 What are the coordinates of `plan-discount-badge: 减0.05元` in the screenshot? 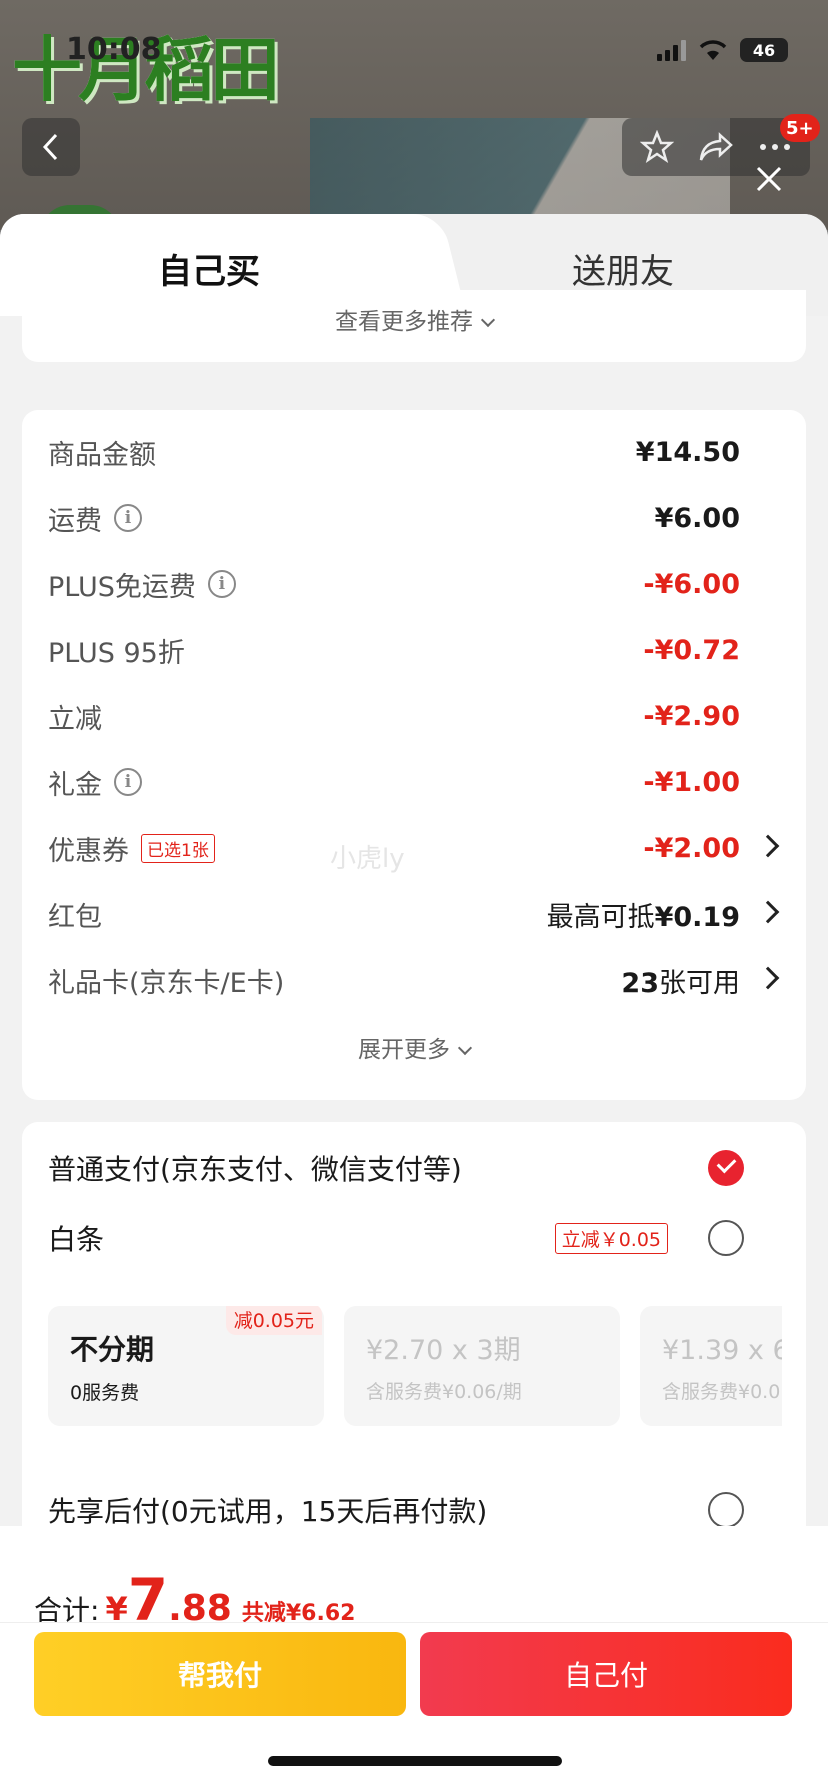 It's located at (273, 1320).